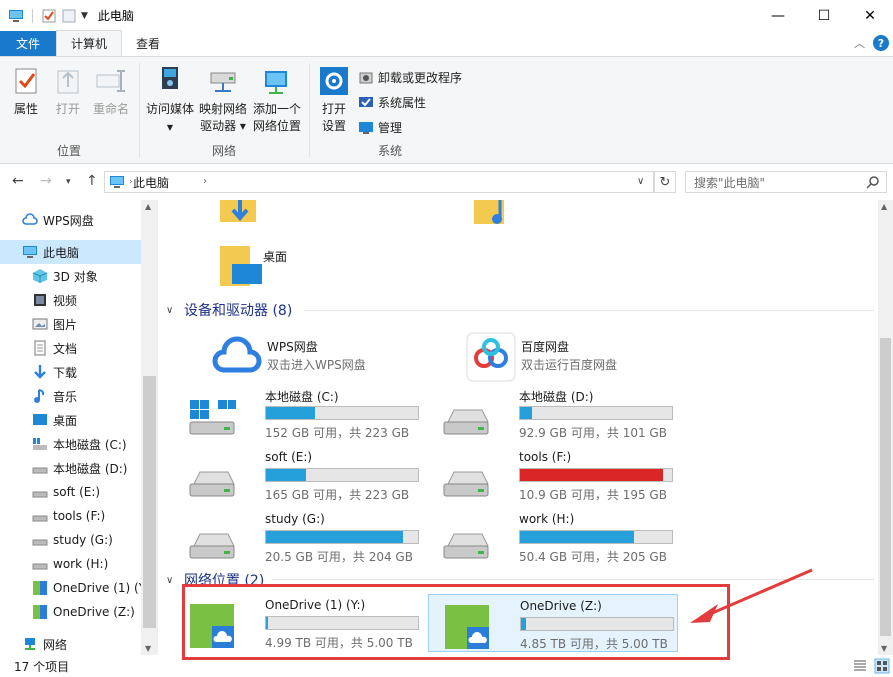 Image resolution: width=893 pixels, height=677 pixels. Describe the element at coordinates (66, 492) in the screenshot. I see `nav-item-drive-e: soft (E:)` at that location.